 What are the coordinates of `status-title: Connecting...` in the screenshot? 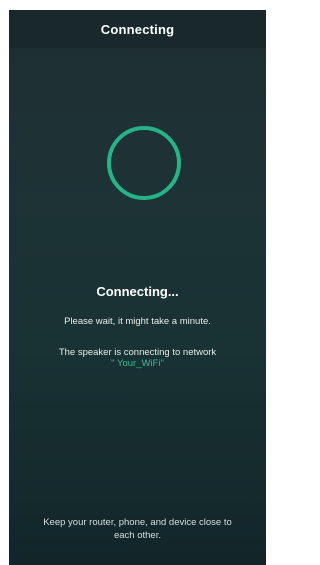 It's located at (137, 291).